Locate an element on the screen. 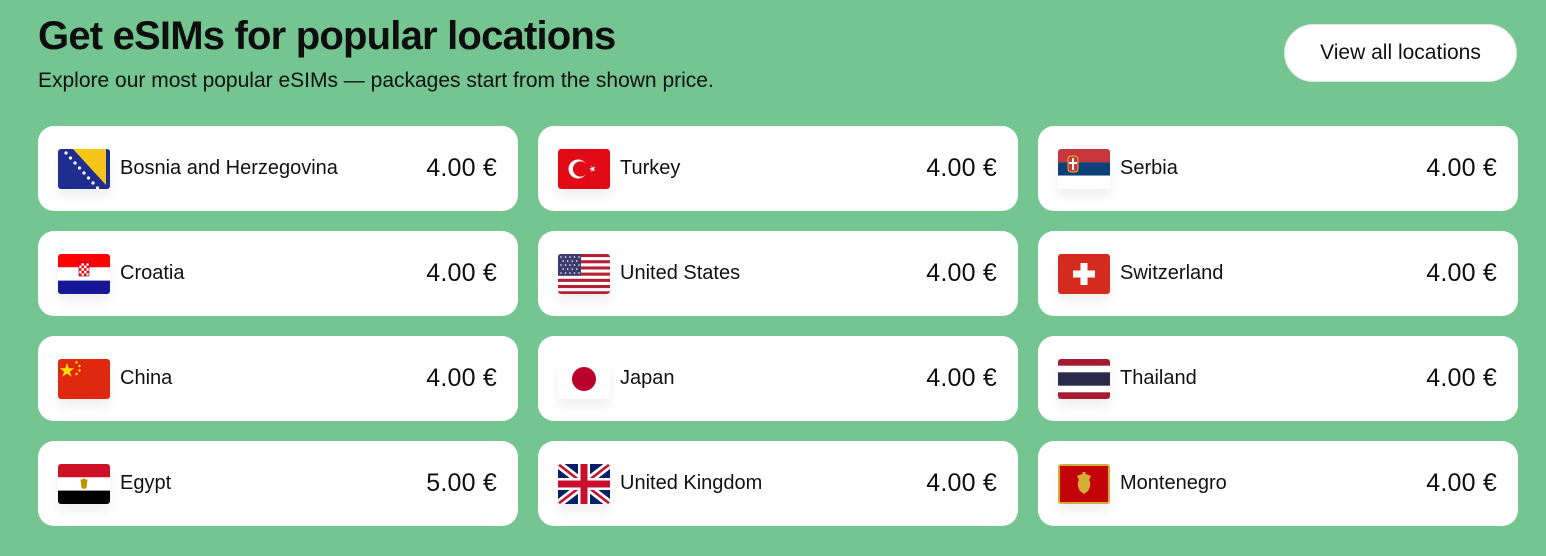 This screenshot has width=1546, height=556. location-card-china: China 4.00 € is located at coordinates (278, 378).